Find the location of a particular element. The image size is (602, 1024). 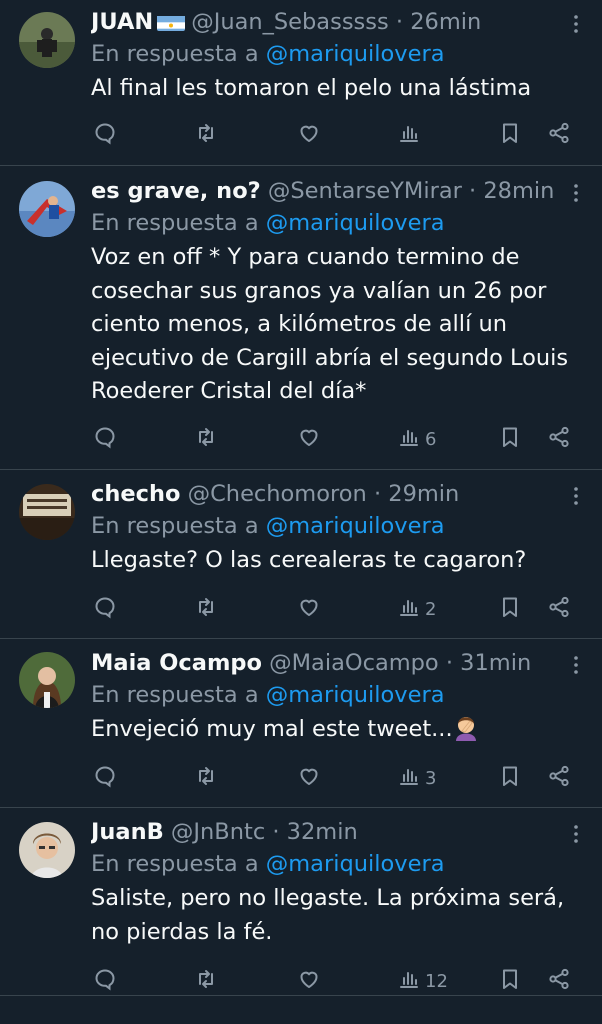

action-bar is located at coordinates (301, 135).